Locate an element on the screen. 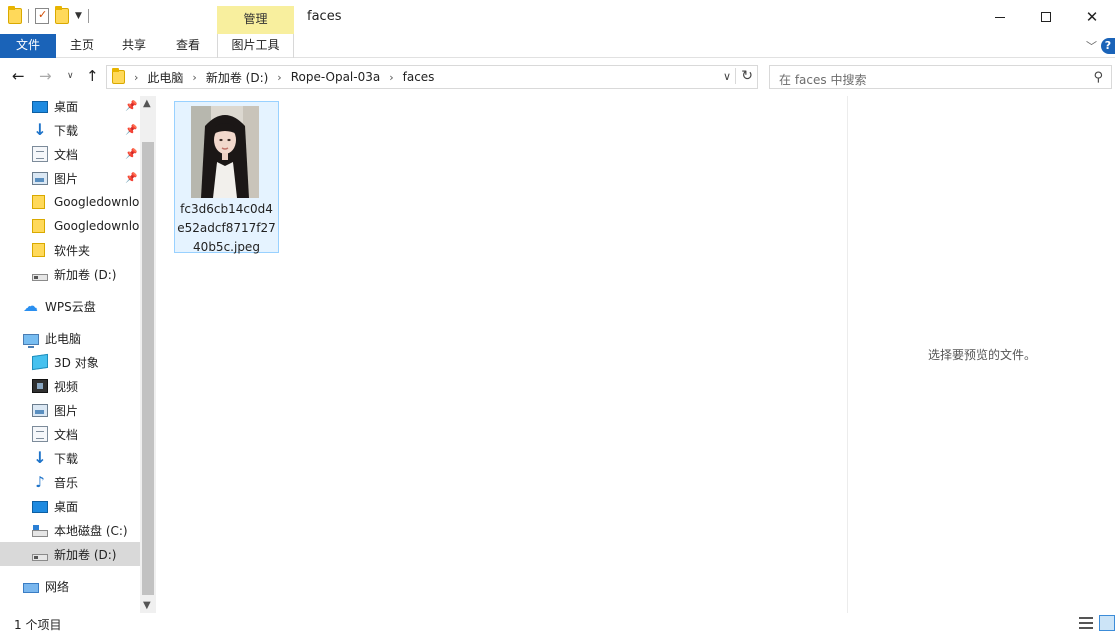 Image resolution: width=1115 pixels, height=635 pixels. file-name-line: 40b5c.jpeg is located at coordinates (226, 247).